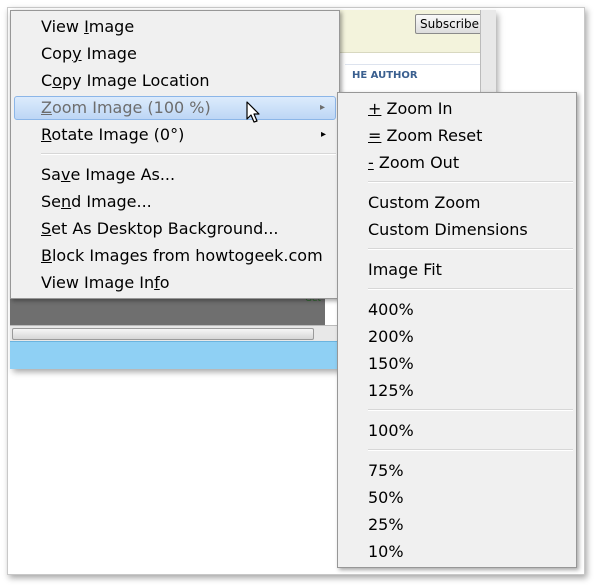  Describe the element at coordinates (457, 431) in the screenshot. I see `submenu-item-100: 100%` at that location.